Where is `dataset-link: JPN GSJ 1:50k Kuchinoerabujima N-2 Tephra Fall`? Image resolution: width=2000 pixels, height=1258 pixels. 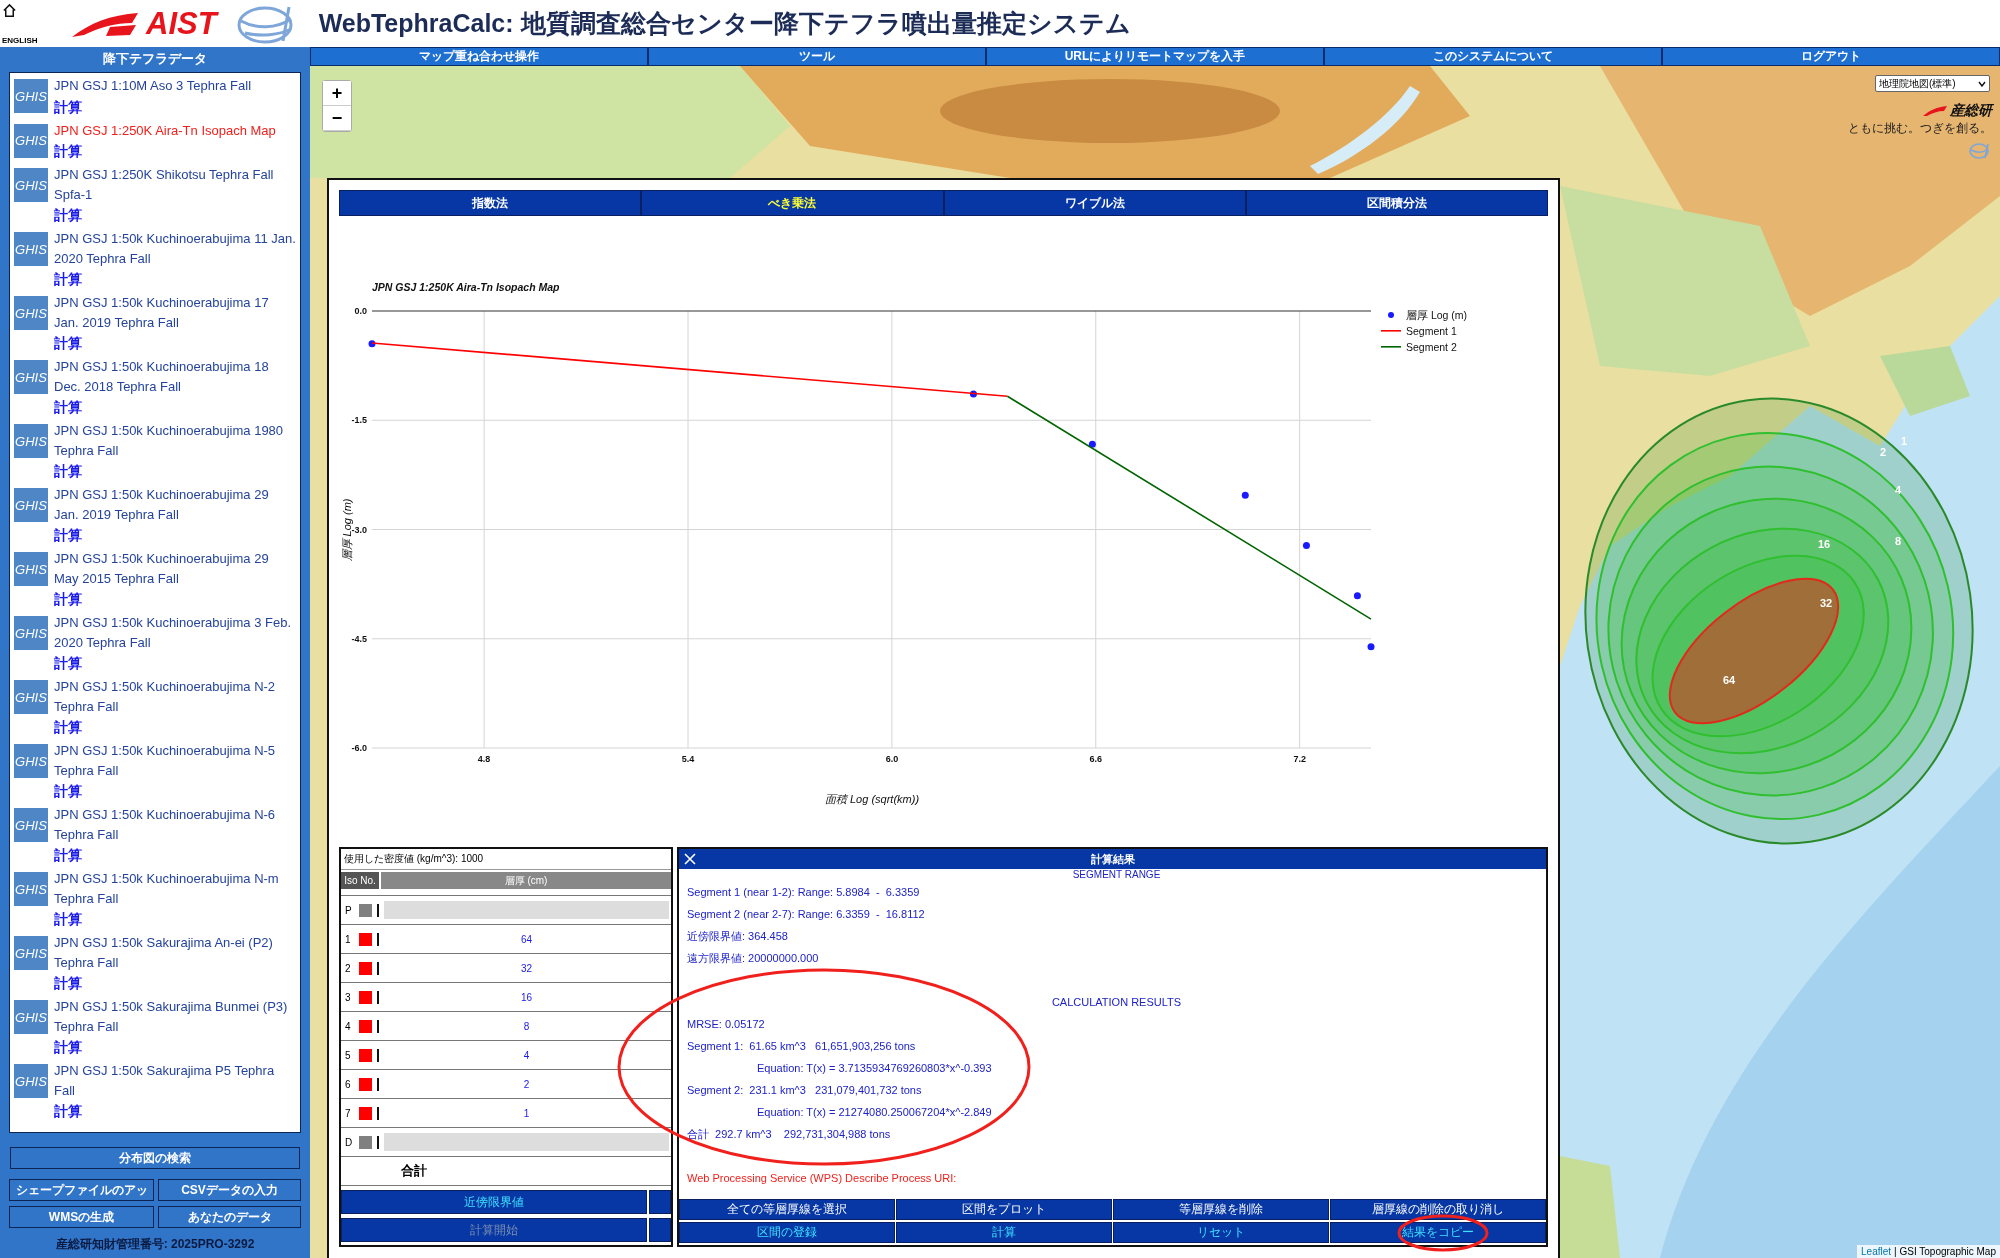 dataset-link: JPN GSJ 1:50k Kuchinoerabujima N-2 Tephra Fall is located at coordinates (175, 696).